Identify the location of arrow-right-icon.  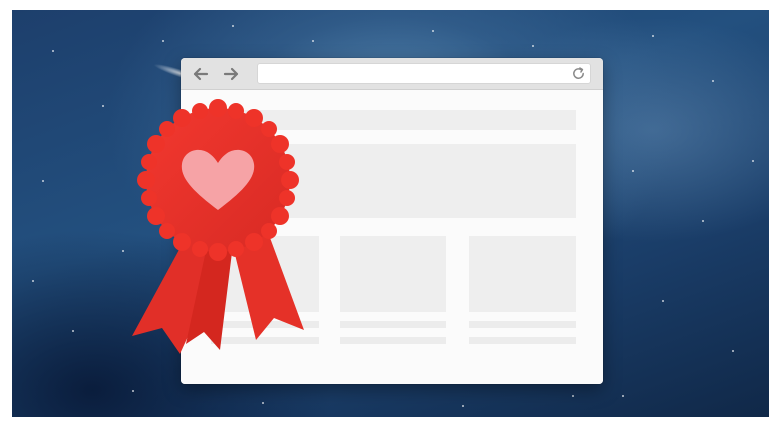
(231, 74).